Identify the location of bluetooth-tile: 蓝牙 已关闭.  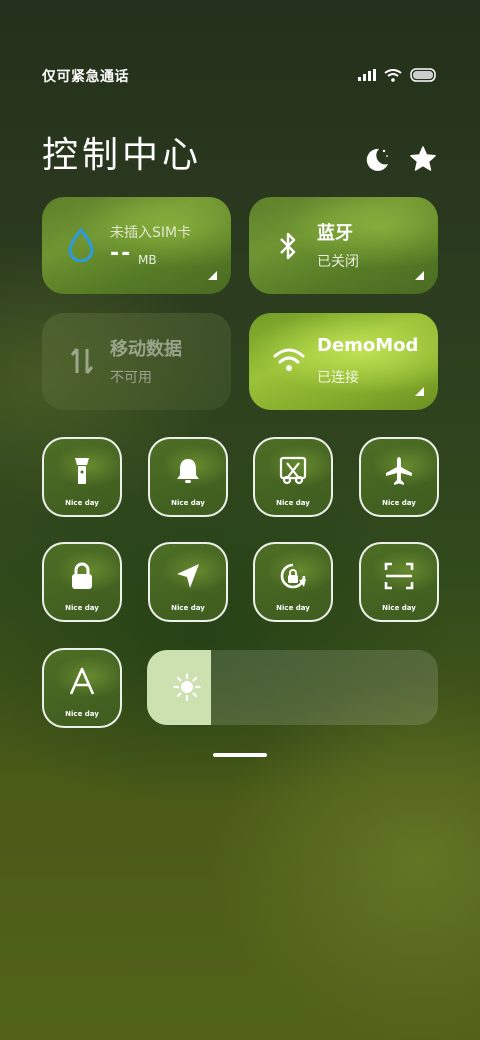
(343, 245).